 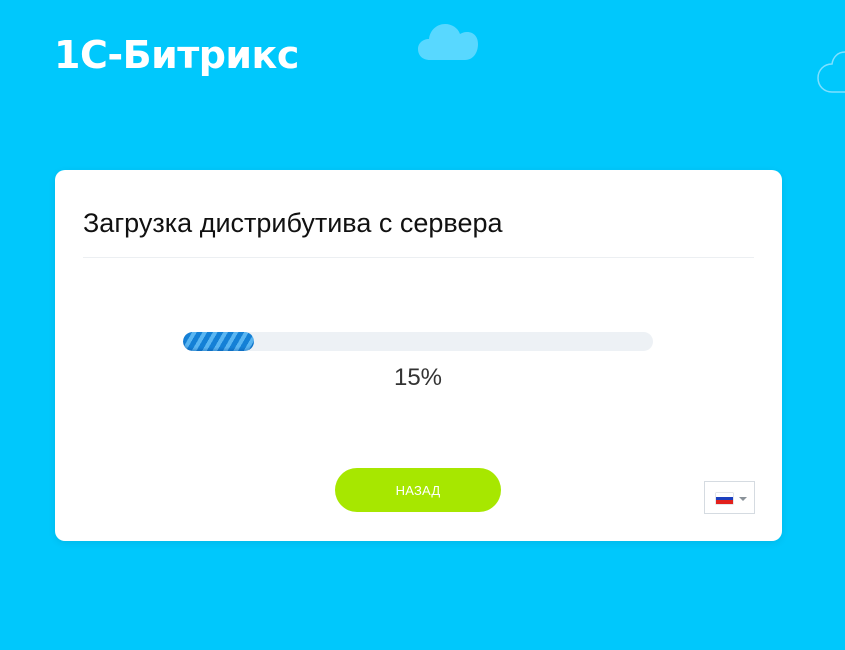 I want to click on progress-fill, so click(x=218, y=341).